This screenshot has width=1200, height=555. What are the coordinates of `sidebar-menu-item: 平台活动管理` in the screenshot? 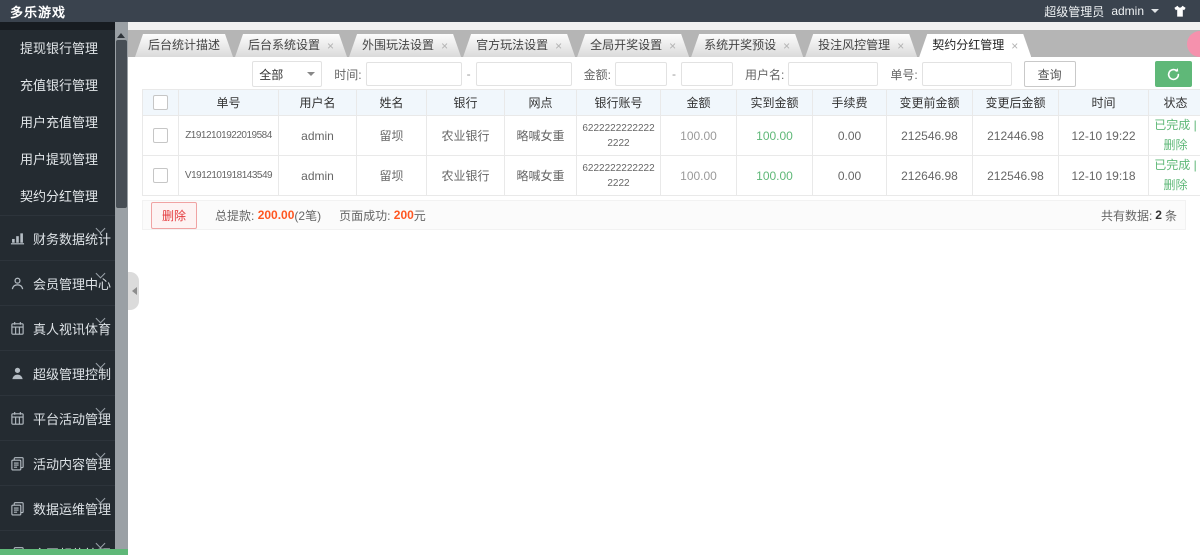 It's located at (57, 417).